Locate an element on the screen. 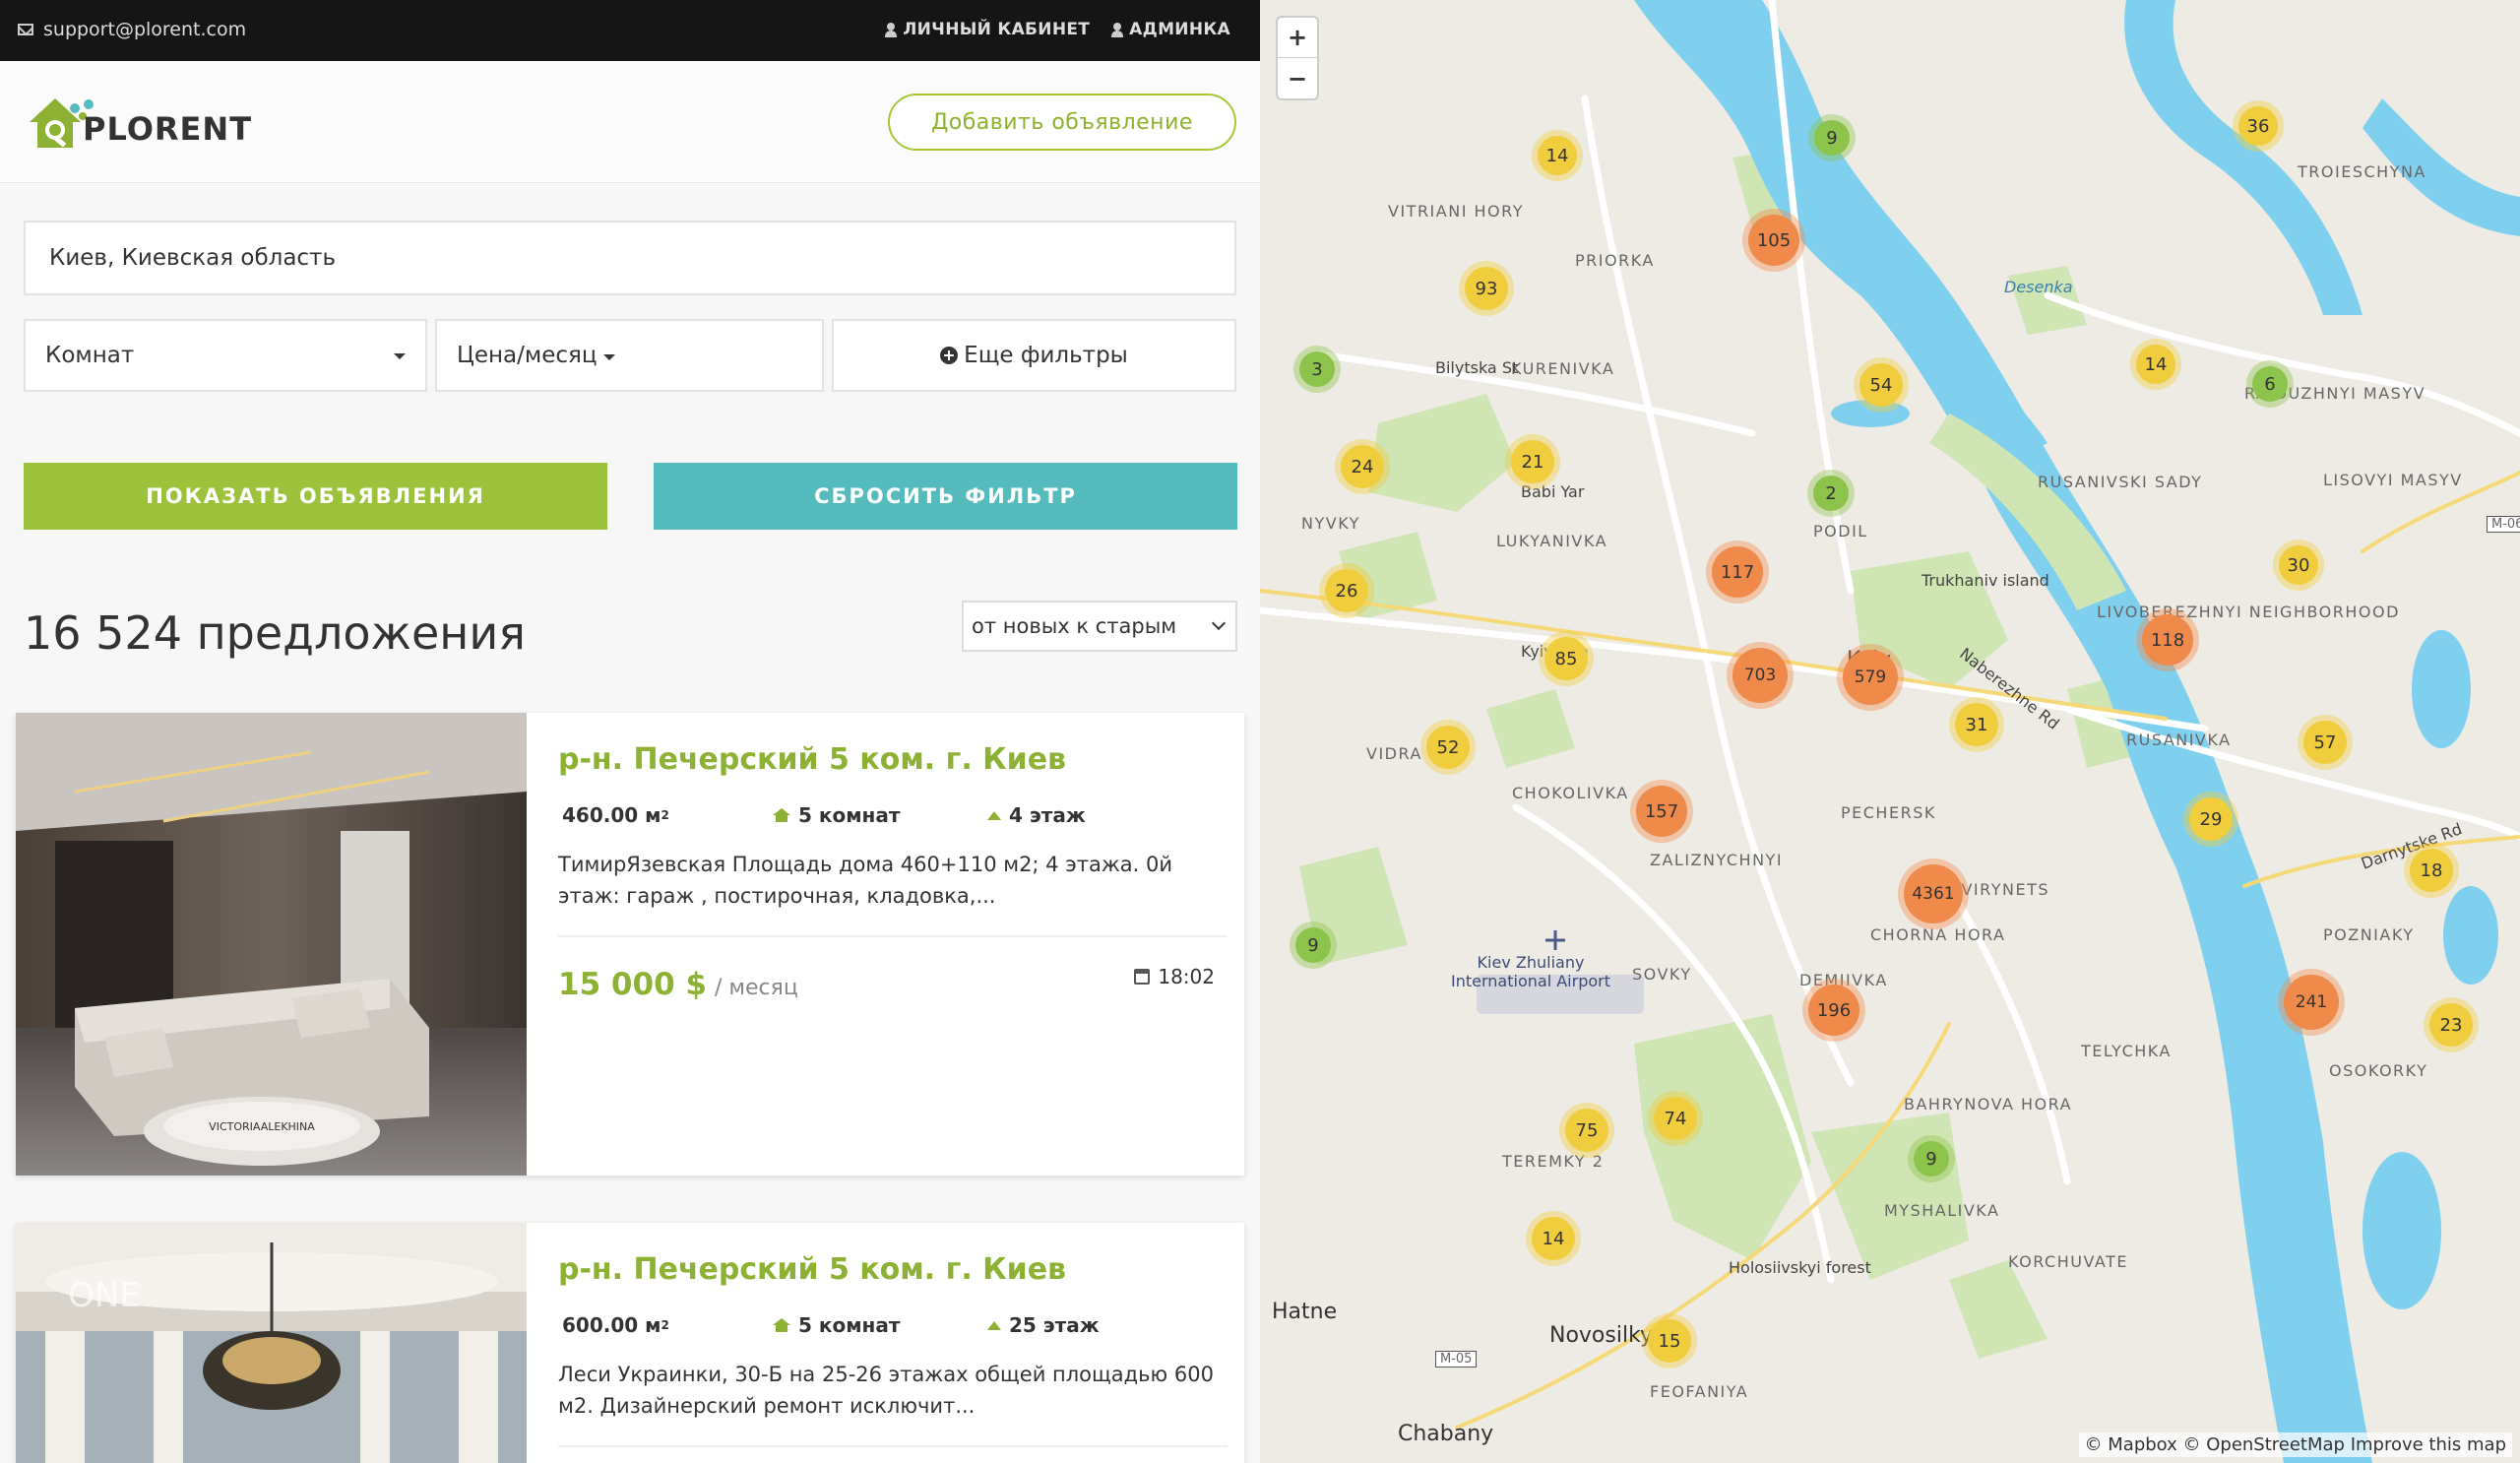 The height and width of the screenshot is (1463, 2520). plus-circle-icon is located at coordinates (949, 356).